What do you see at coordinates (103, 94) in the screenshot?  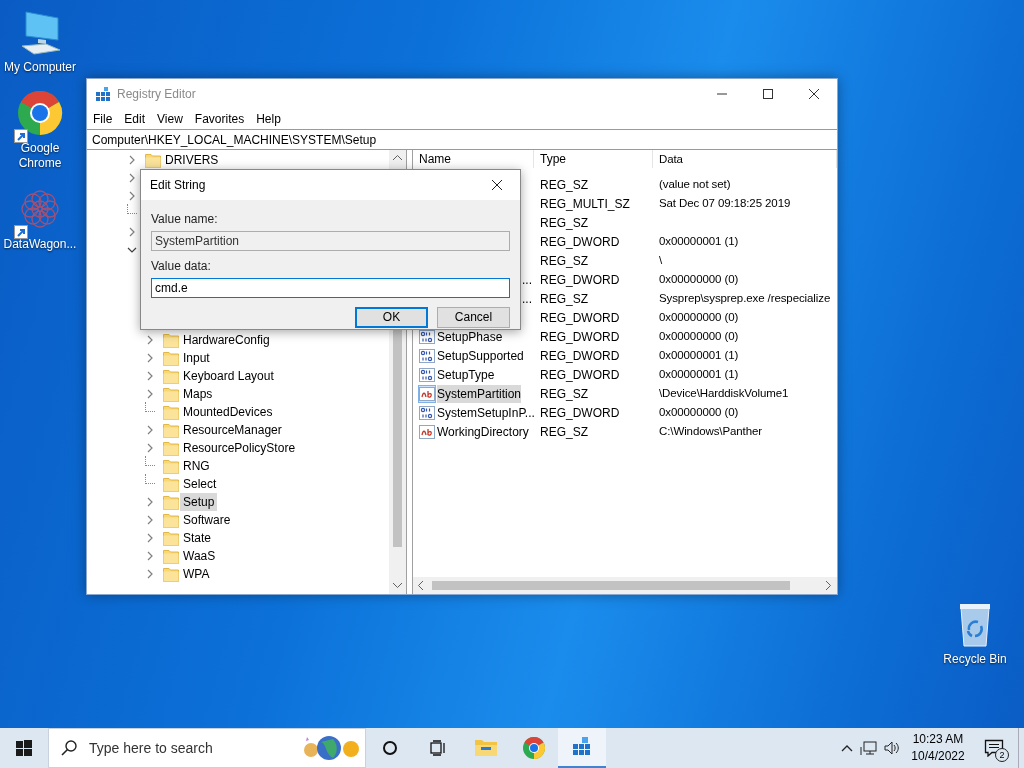 I see `cubes-icon` at bounding box center [103, 94].